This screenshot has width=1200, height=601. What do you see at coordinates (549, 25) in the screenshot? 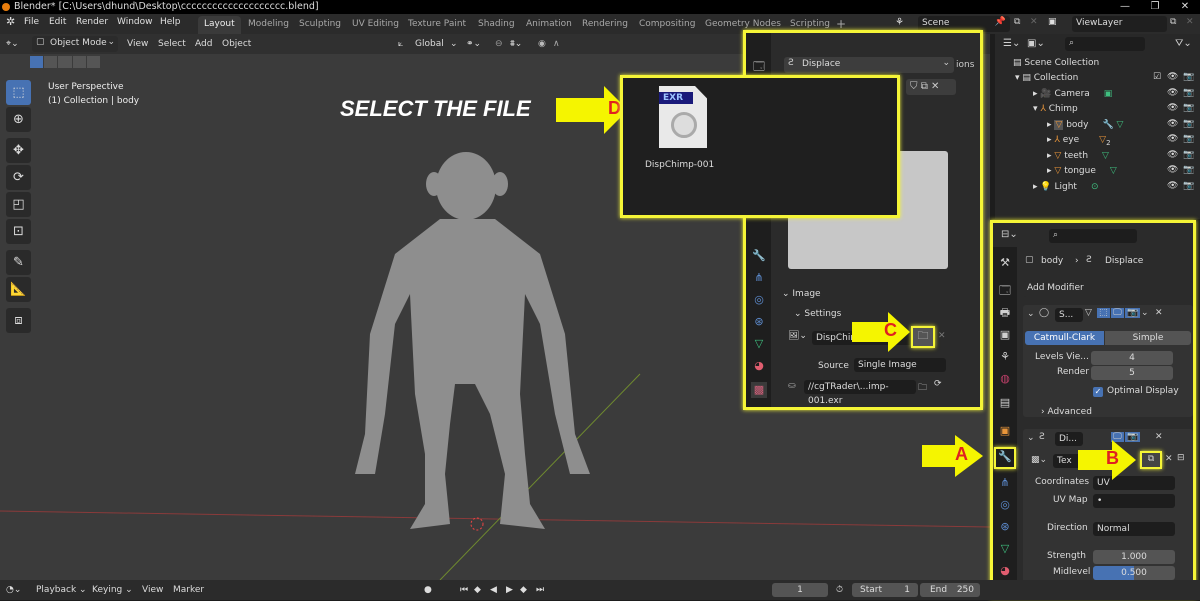
I see `tab-animation: Animation` at bounding box center [549, 25].